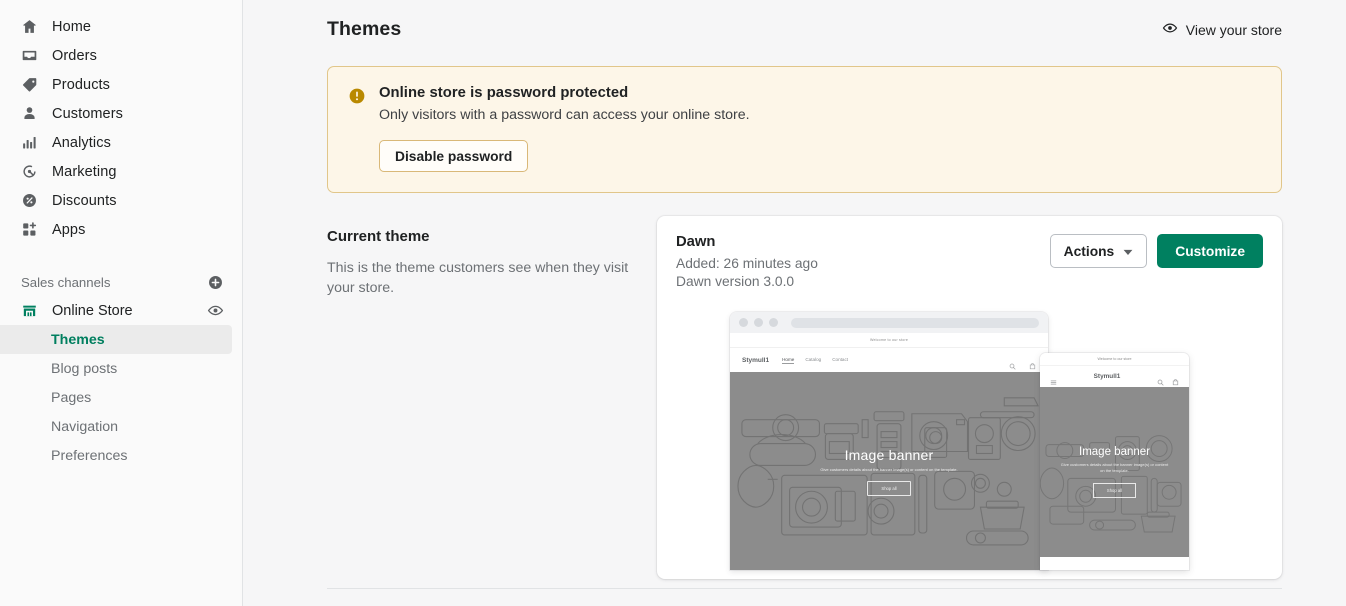 The height and width of the screenshot is (606, 1346). Describe the element at coordinates (116, 339) in the screenshot. I see `sidebar-item-themes: Themes` at that location.